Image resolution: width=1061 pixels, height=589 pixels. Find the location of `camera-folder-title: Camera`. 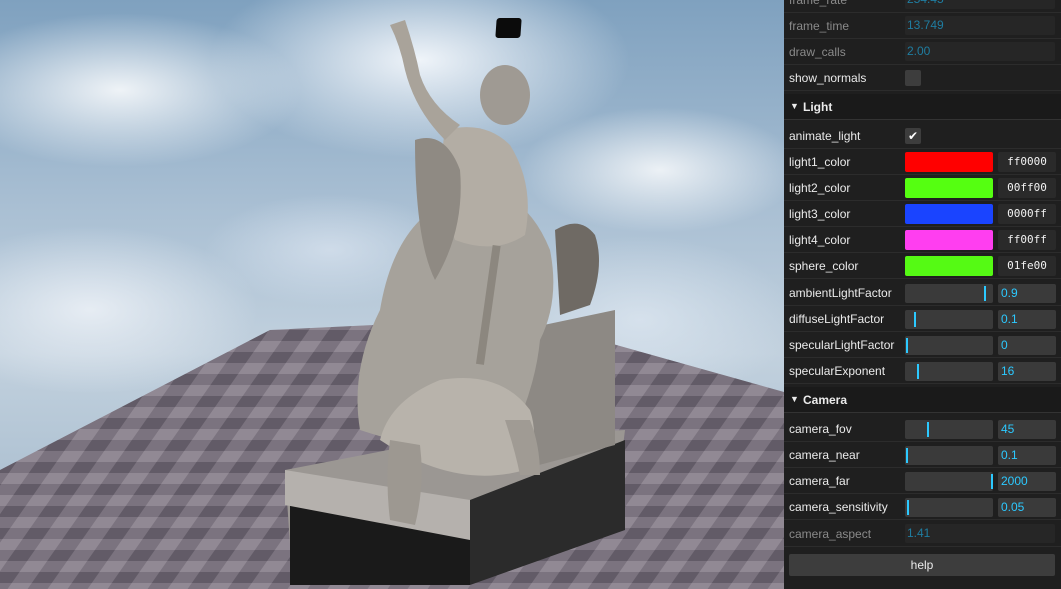

camera-folder-title: Camera is located at coordinates (825, 400).